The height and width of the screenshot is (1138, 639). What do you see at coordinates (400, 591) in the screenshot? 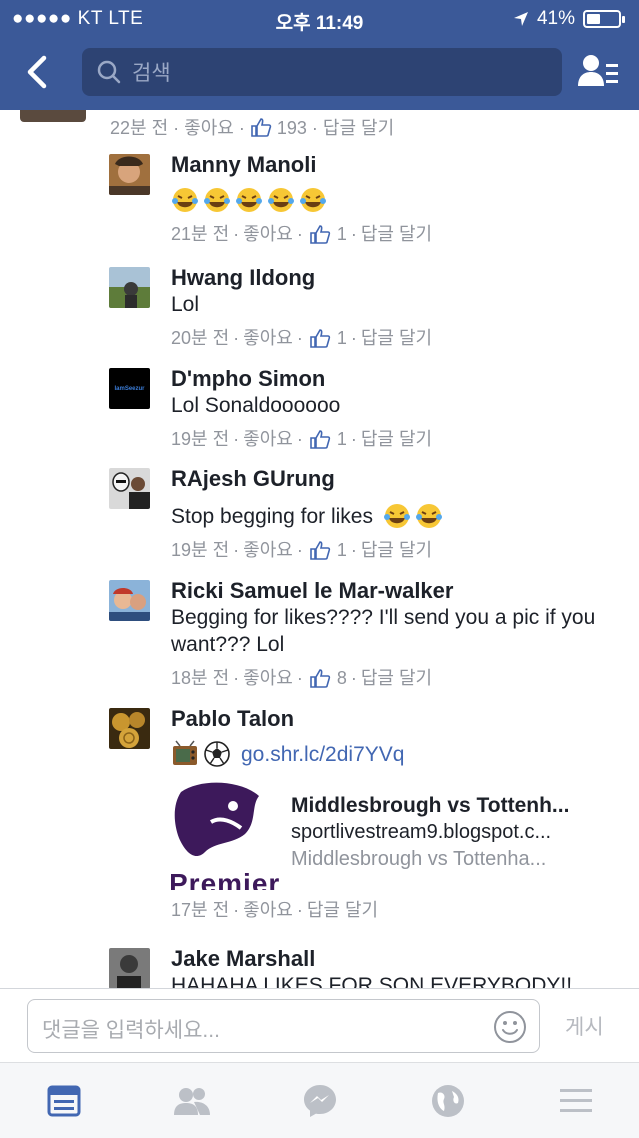
I see `comment-author: Ricki Samuel le Mar-walker` at bounding box center [400, 591].